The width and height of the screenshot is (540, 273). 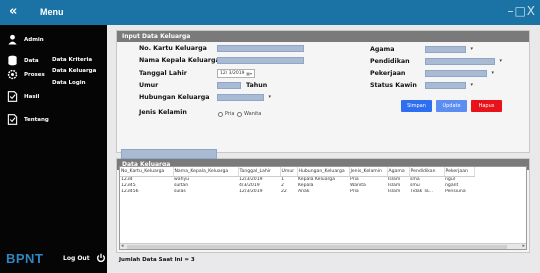 I want to click on no-kk-input, so click(x=260, y=48).